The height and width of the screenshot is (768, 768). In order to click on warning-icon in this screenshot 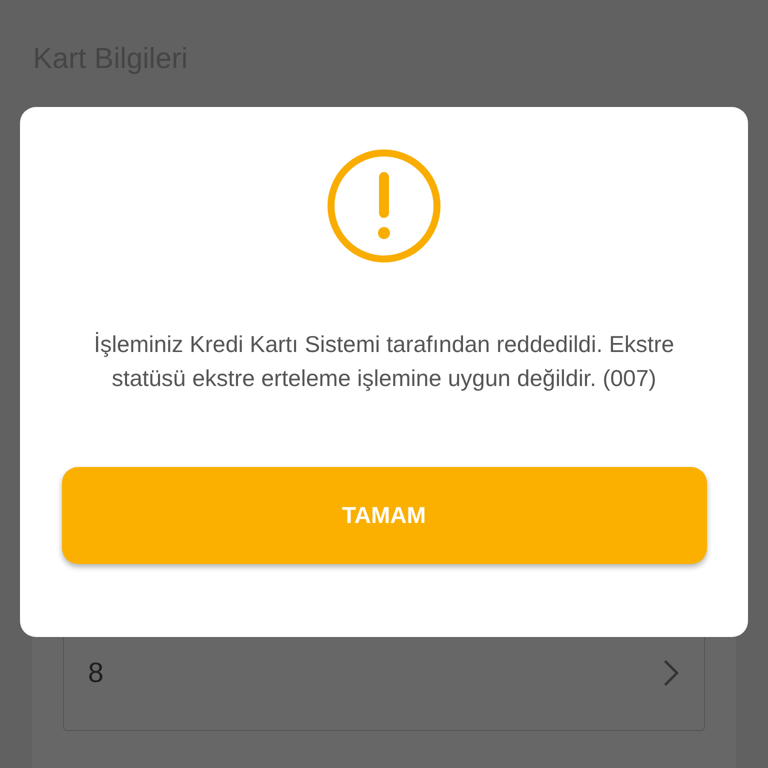, I will do `click(384, 206)`.